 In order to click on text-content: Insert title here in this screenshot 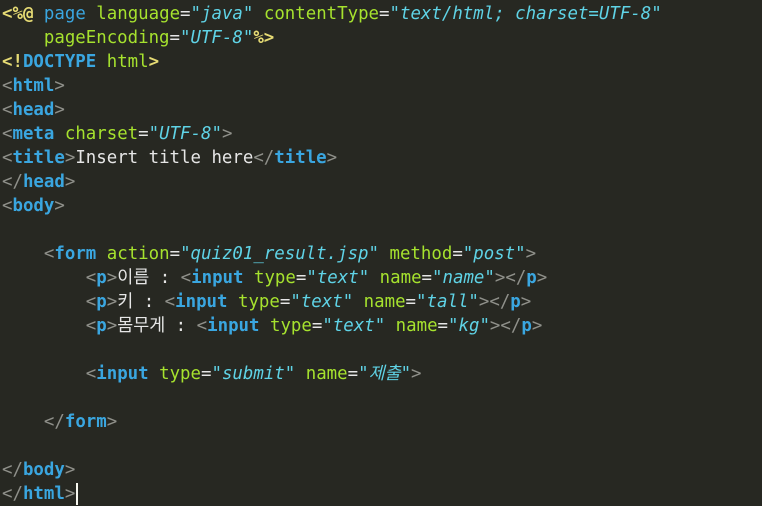, I will do `click(164, 158)`.